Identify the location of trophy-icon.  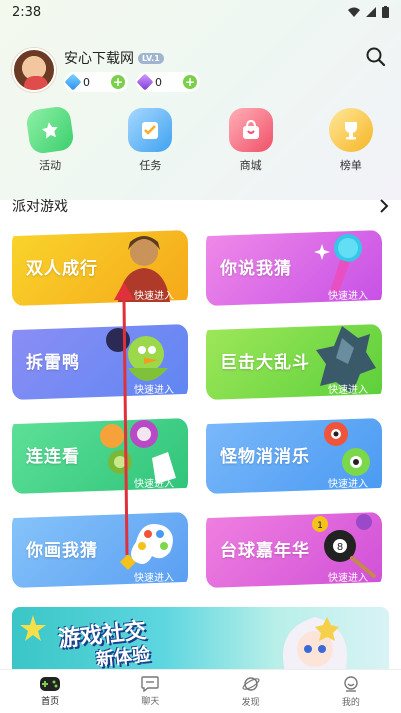
(350, 130).